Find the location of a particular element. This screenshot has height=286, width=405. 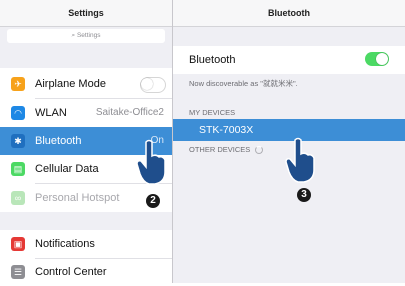

settings-row-notifications: ▣ Notifications is located at coordinates (86, 244).